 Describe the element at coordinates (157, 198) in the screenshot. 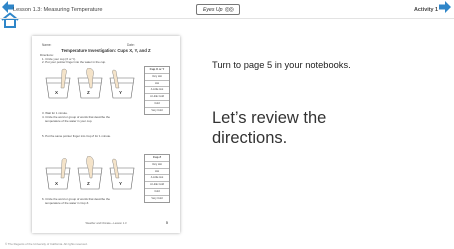

I see `box2-option: Very Cold` at that location.